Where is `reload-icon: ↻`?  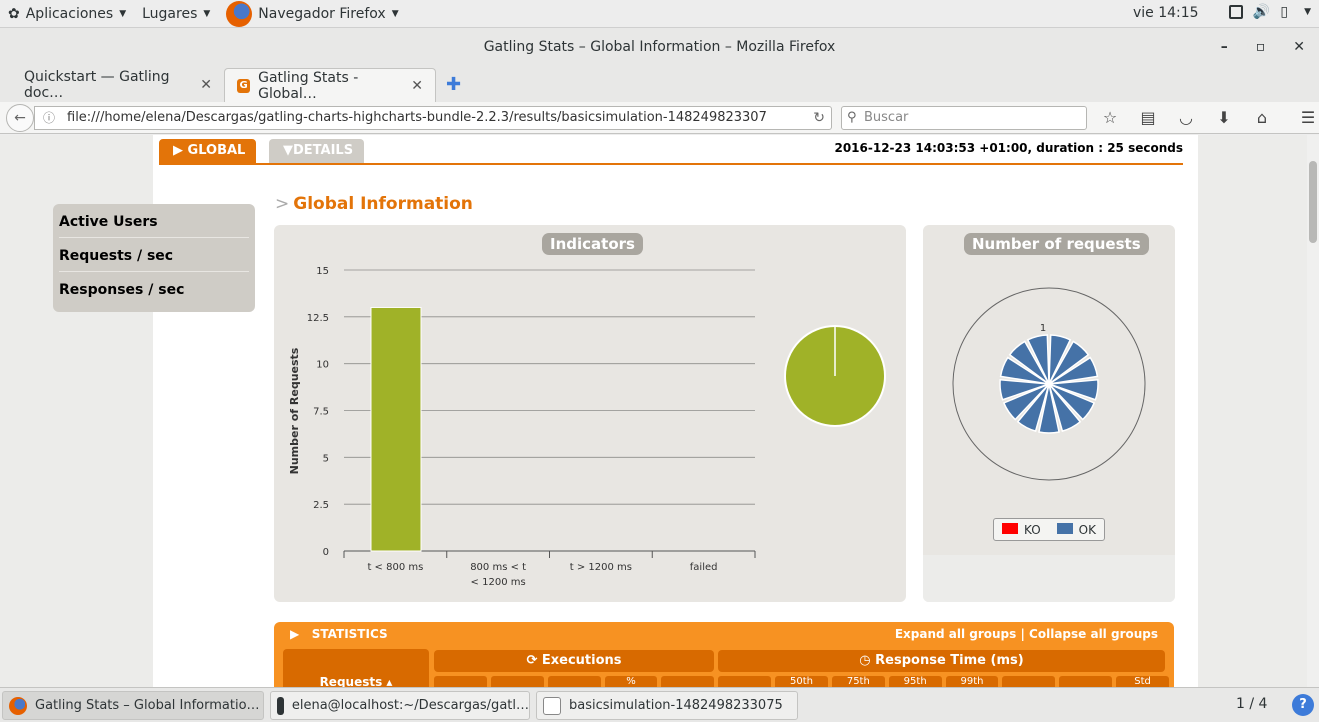 reload-icon: ↻ is located at coordinates (819, 118).